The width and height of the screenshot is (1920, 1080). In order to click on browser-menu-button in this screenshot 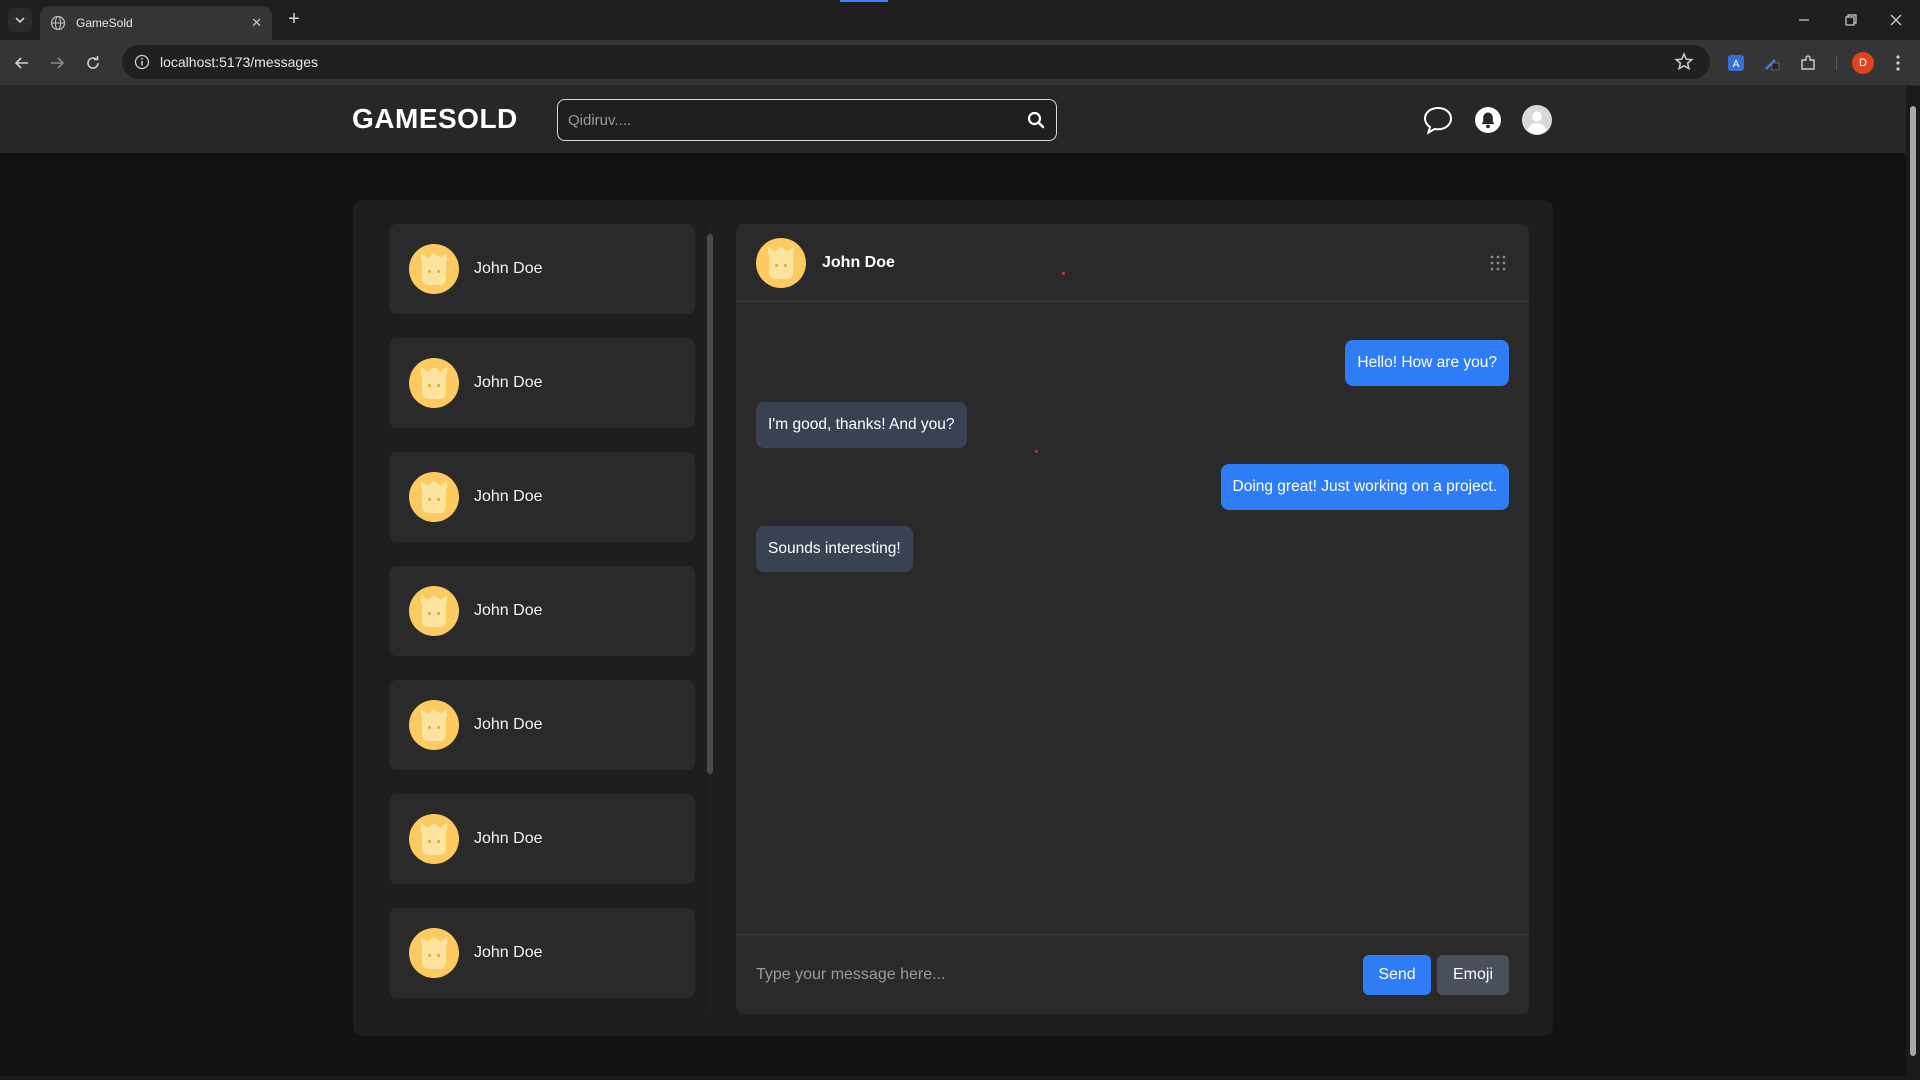, I will do `click(1898, 63)`.